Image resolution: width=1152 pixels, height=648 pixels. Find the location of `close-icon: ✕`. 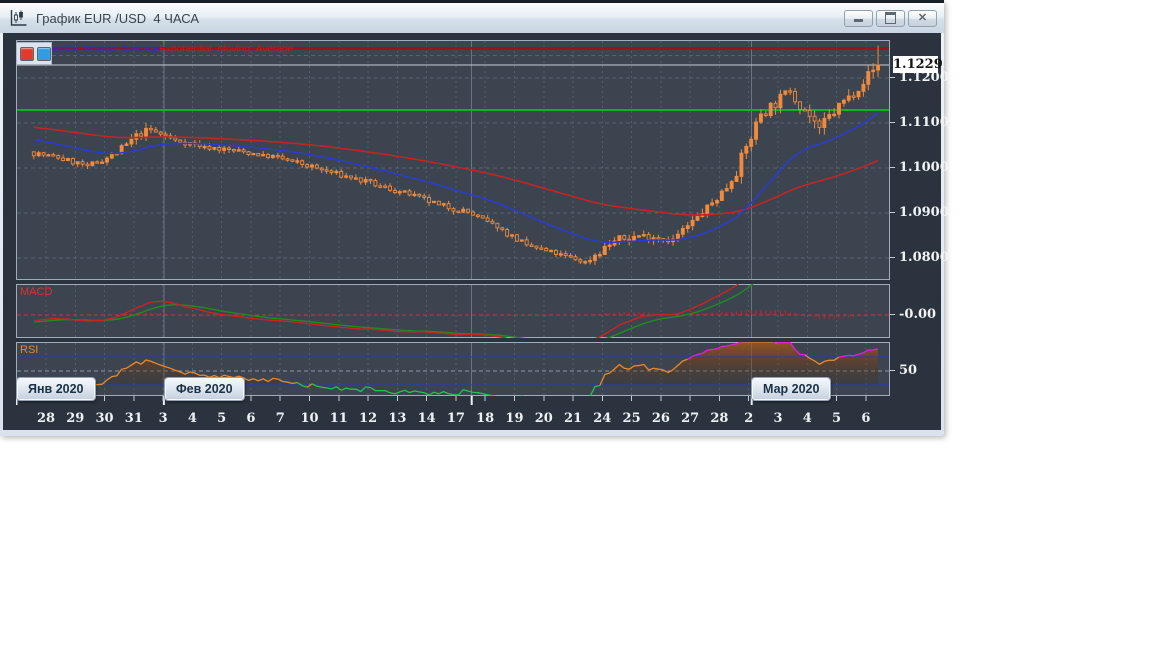

close-icon: ✕ is located at coordinates (922, 17).